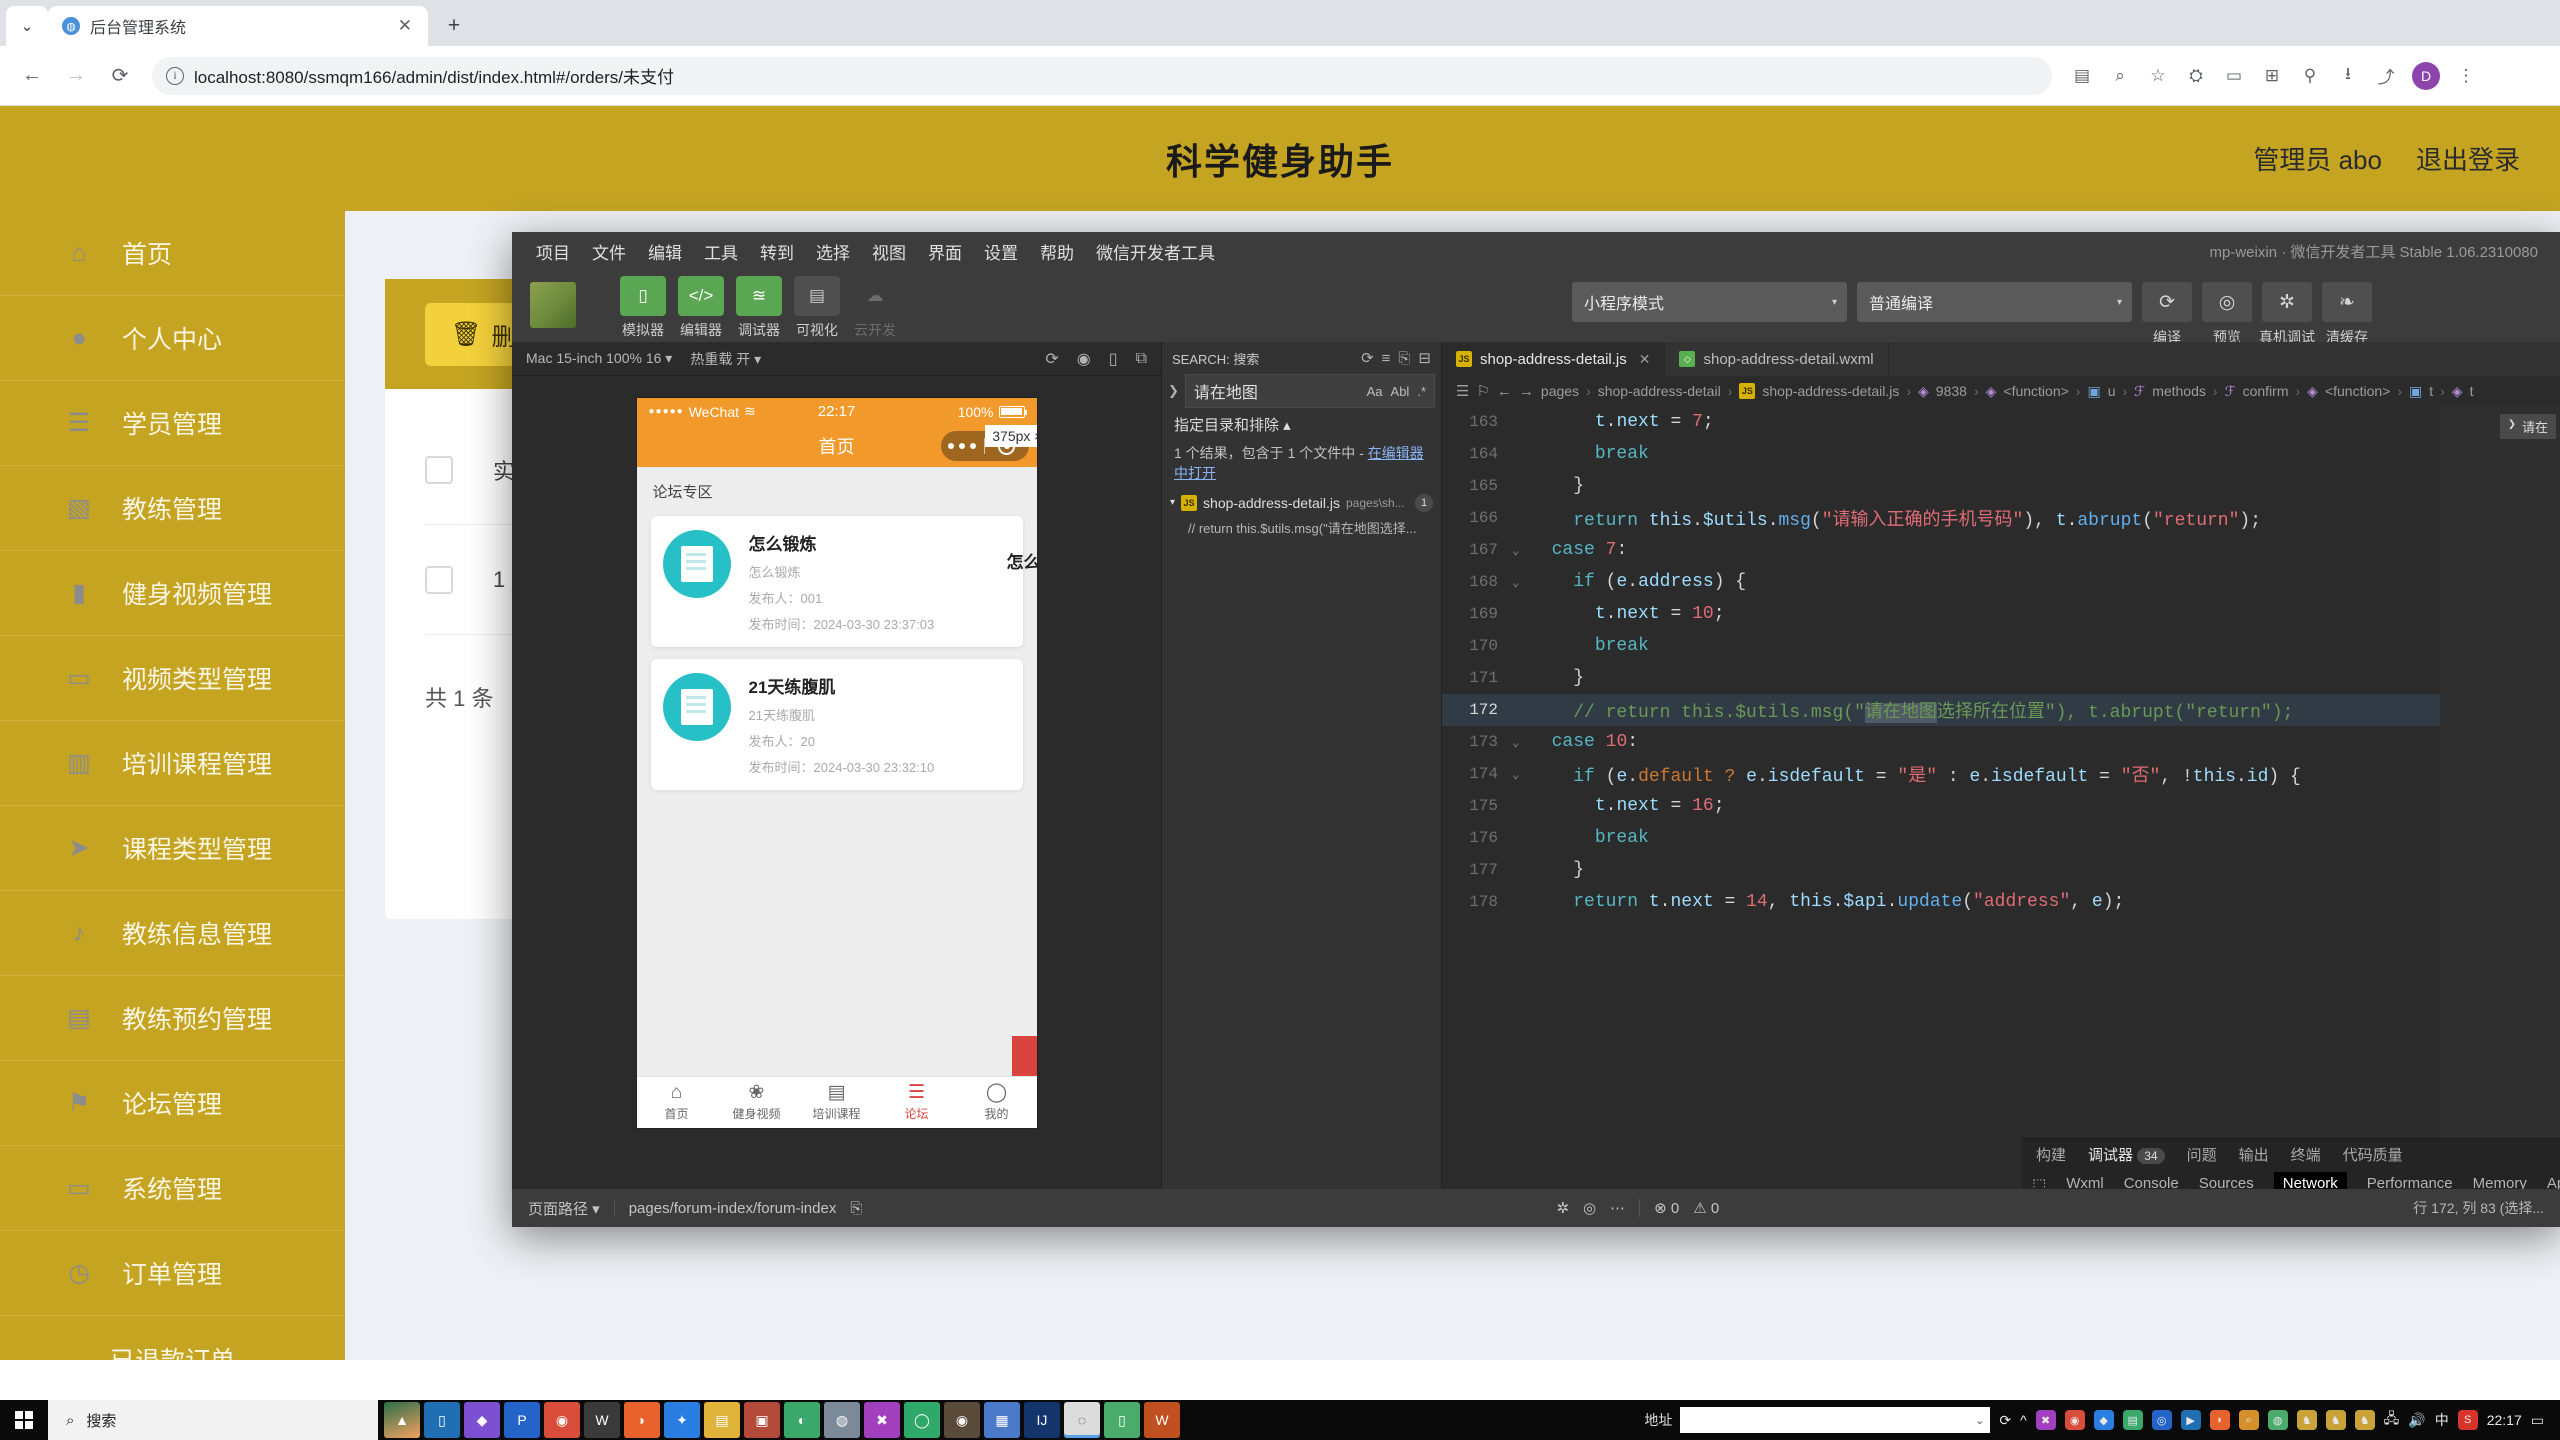  Describe the element at coordinates (2410, 1182) in the screenshot. I see `tab-performance: Performance` at that location.